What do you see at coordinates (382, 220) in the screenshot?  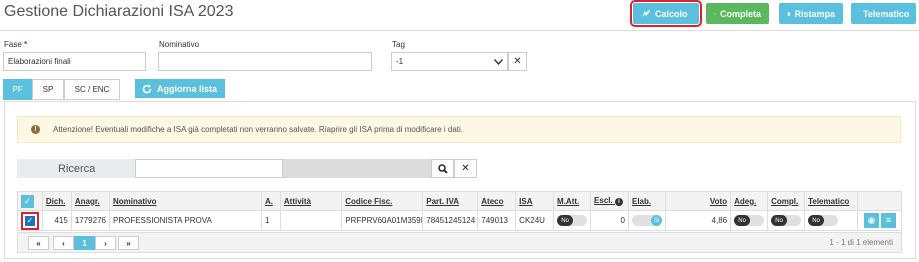 I see `cell-codice-fisc: PRFPRV60A01M359I` at bounding box center [382, 220].